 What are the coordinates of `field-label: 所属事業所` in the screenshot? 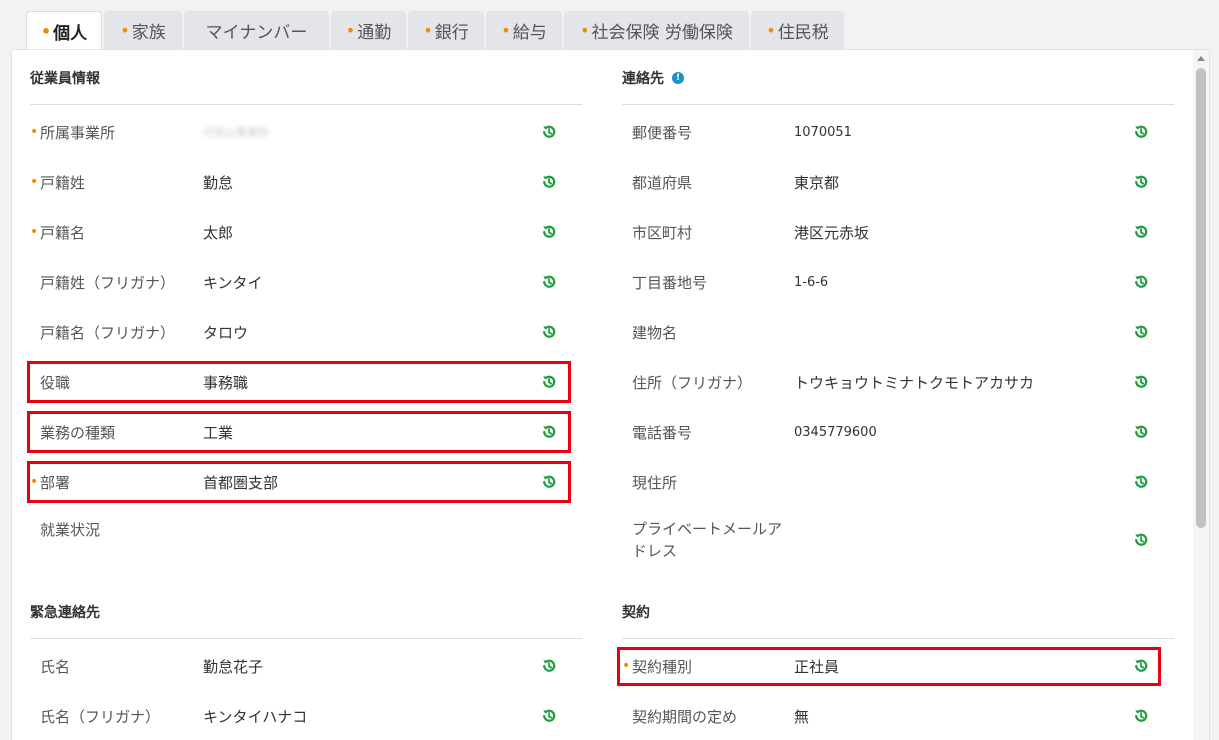 It's located at (78, 132).